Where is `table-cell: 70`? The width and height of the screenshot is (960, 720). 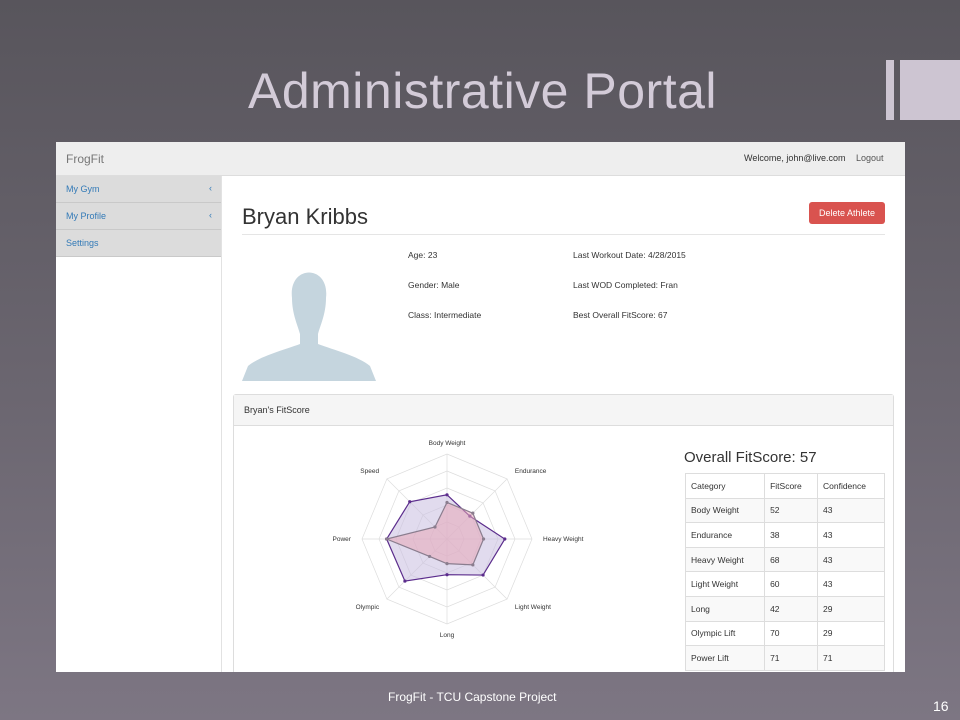
table-cell: 70 is located at coordinates (791, 633).